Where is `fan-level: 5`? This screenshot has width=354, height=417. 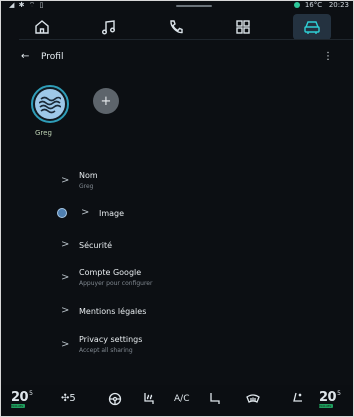
fan-level: 5 is located at coordinates (72, 398).